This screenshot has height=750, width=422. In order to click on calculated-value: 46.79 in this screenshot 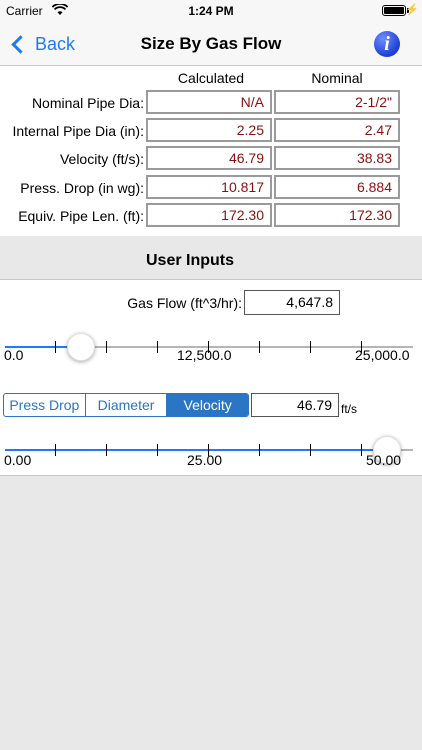, I will do `click(209, 158)`.